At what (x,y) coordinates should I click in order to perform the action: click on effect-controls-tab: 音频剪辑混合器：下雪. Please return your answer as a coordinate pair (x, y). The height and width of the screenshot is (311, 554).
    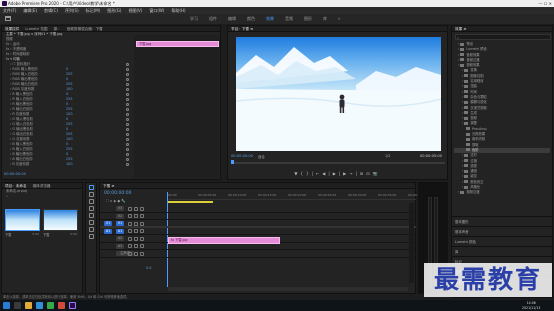
    Looking at the image, I should click on (85, 29).